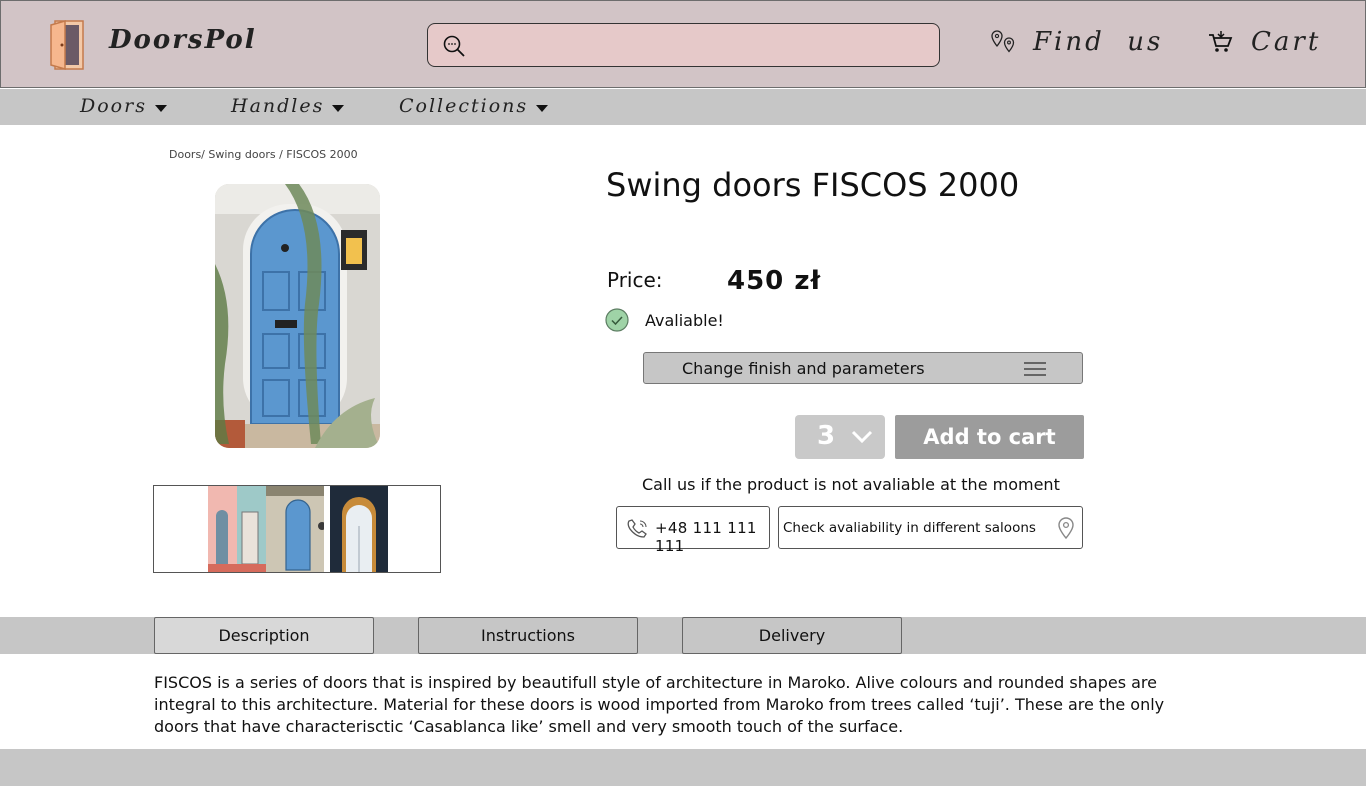  Describe the element at coordinates (684, 320) in the screenshot. I see `availability-status: Avaliable!` at that location.